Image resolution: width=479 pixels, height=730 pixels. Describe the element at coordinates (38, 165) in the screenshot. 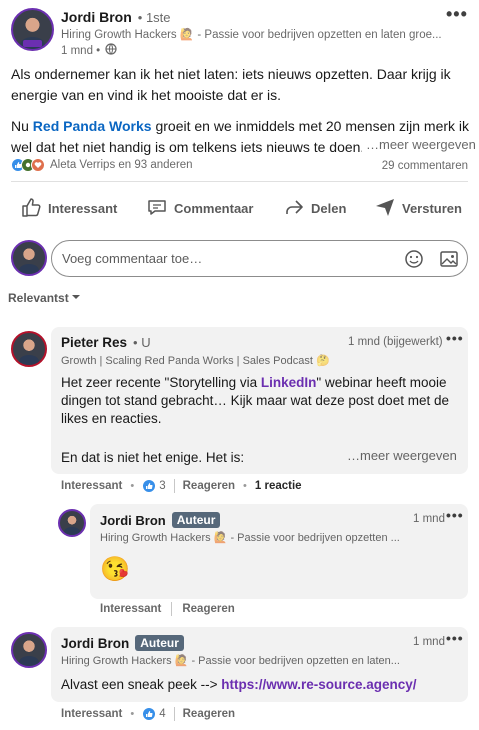

I see `love-reaction-icon` at that location.